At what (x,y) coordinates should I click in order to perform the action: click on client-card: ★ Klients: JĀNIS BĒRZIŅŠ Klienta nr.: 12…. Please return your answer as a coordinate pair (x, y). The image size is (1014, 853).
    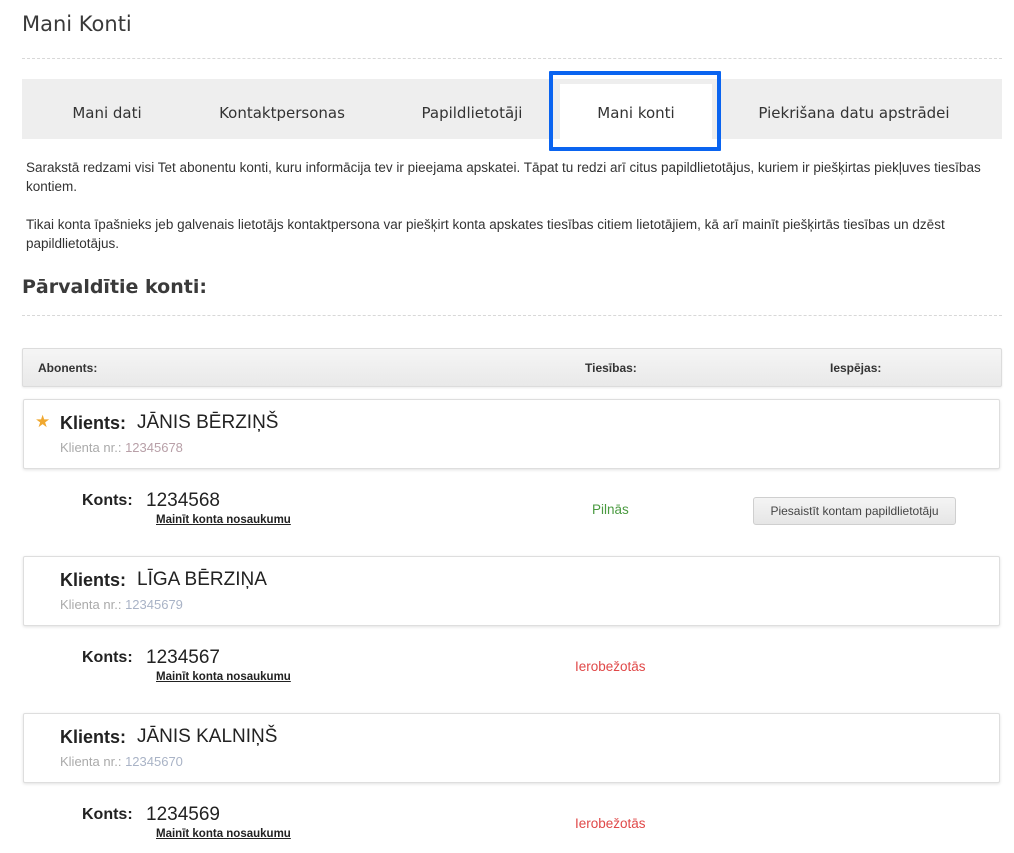
    Looking at the image, I should click on (511, 434).